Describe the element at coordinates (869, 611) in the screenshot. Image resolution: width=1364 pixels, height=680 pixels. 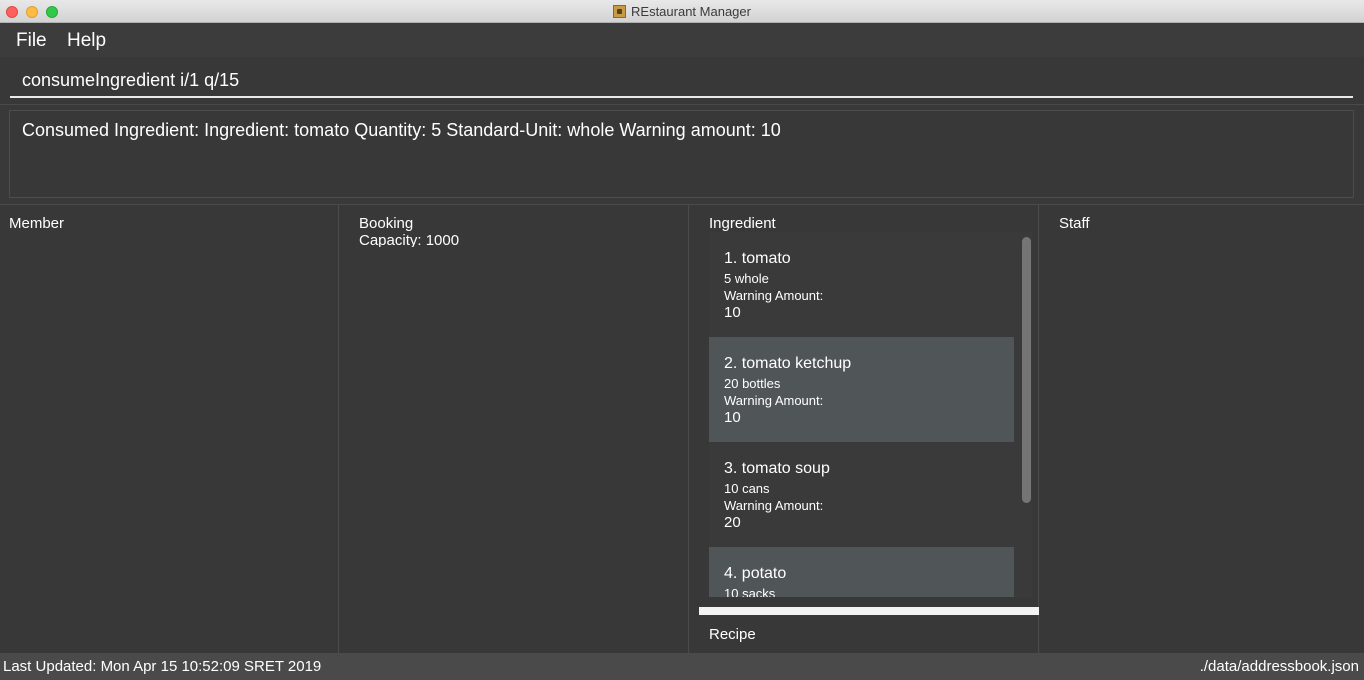
I see `split-pane-divider` at that location.